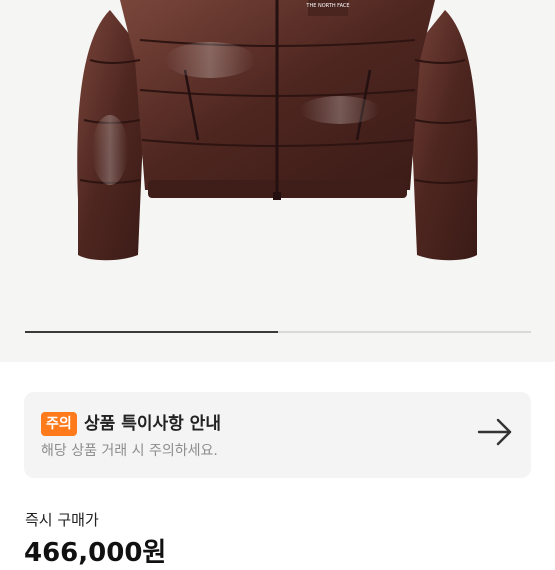  I want to click on notice-title: 상품 특이사항 안내, so click(152, 424).